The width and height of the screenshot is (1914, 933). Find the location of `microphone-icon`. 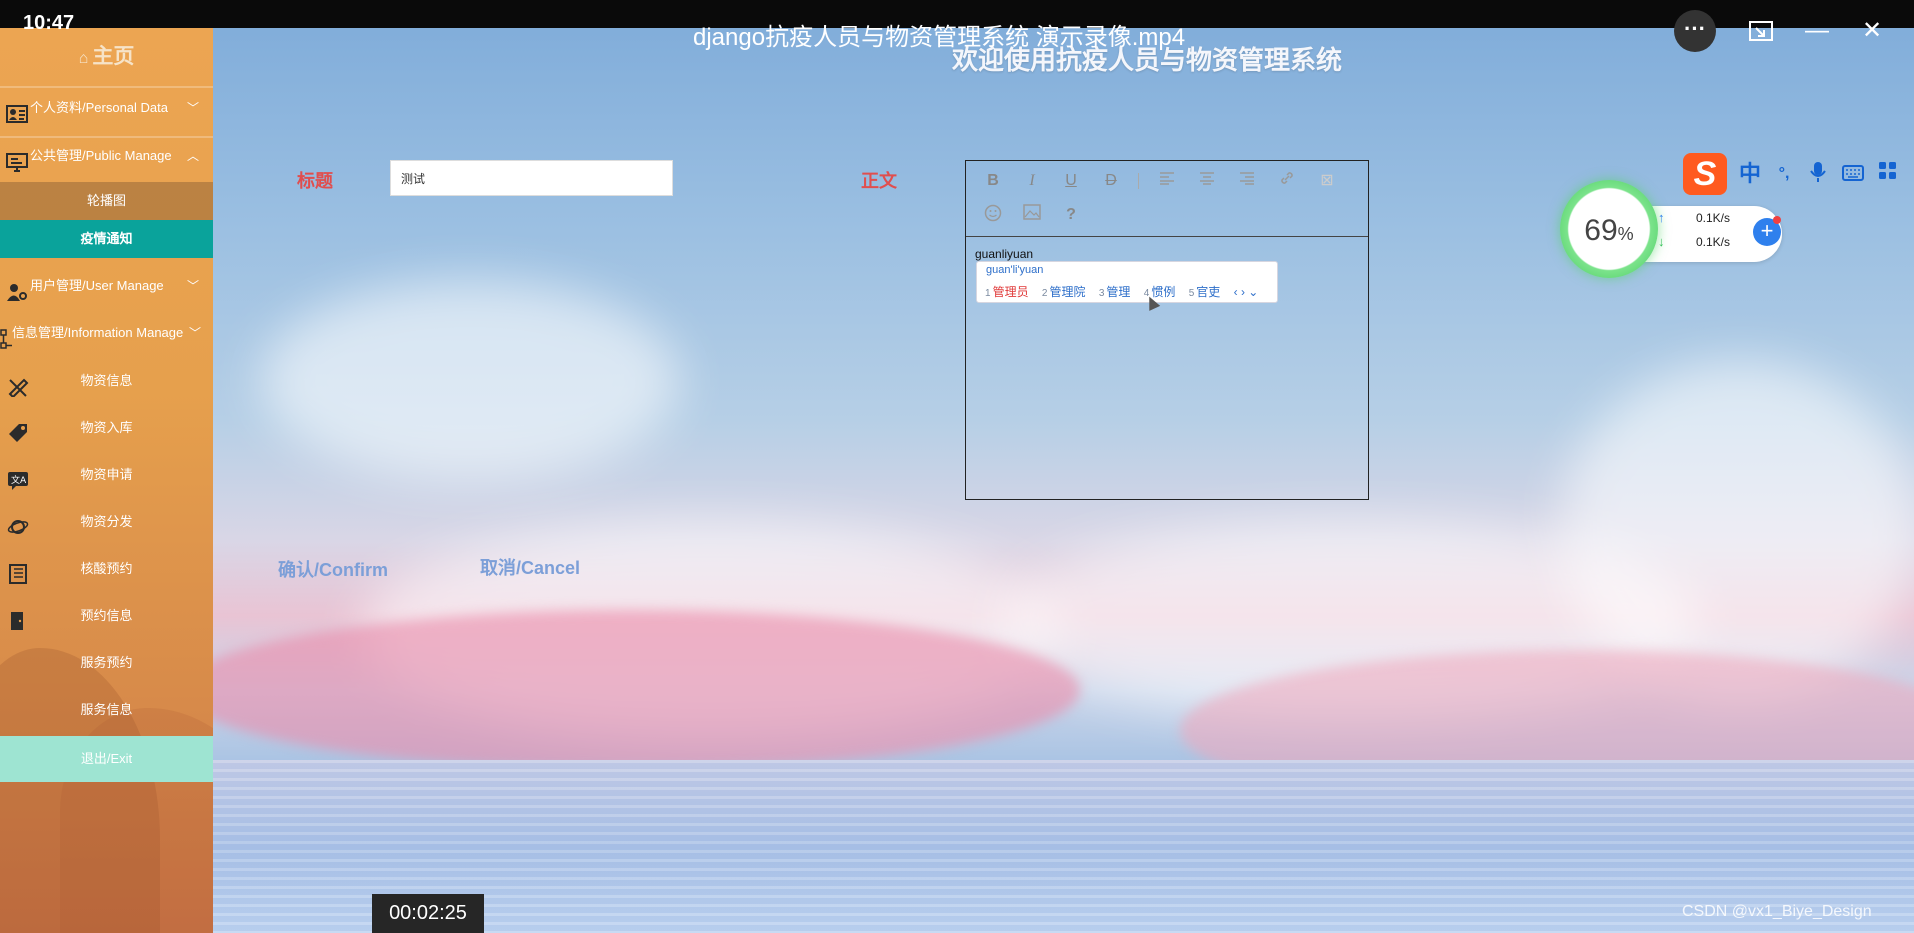

microphone-icon is located at coordinates (1818, 174).